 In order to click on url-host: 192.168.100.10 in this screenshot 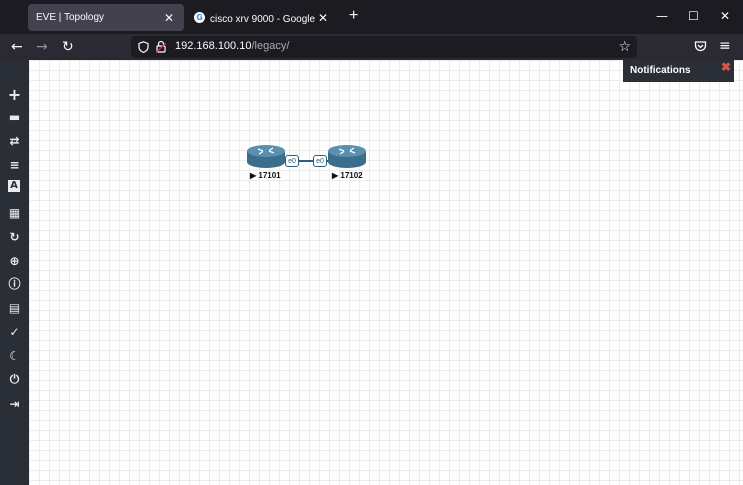, I will do `click(213, 46)`.